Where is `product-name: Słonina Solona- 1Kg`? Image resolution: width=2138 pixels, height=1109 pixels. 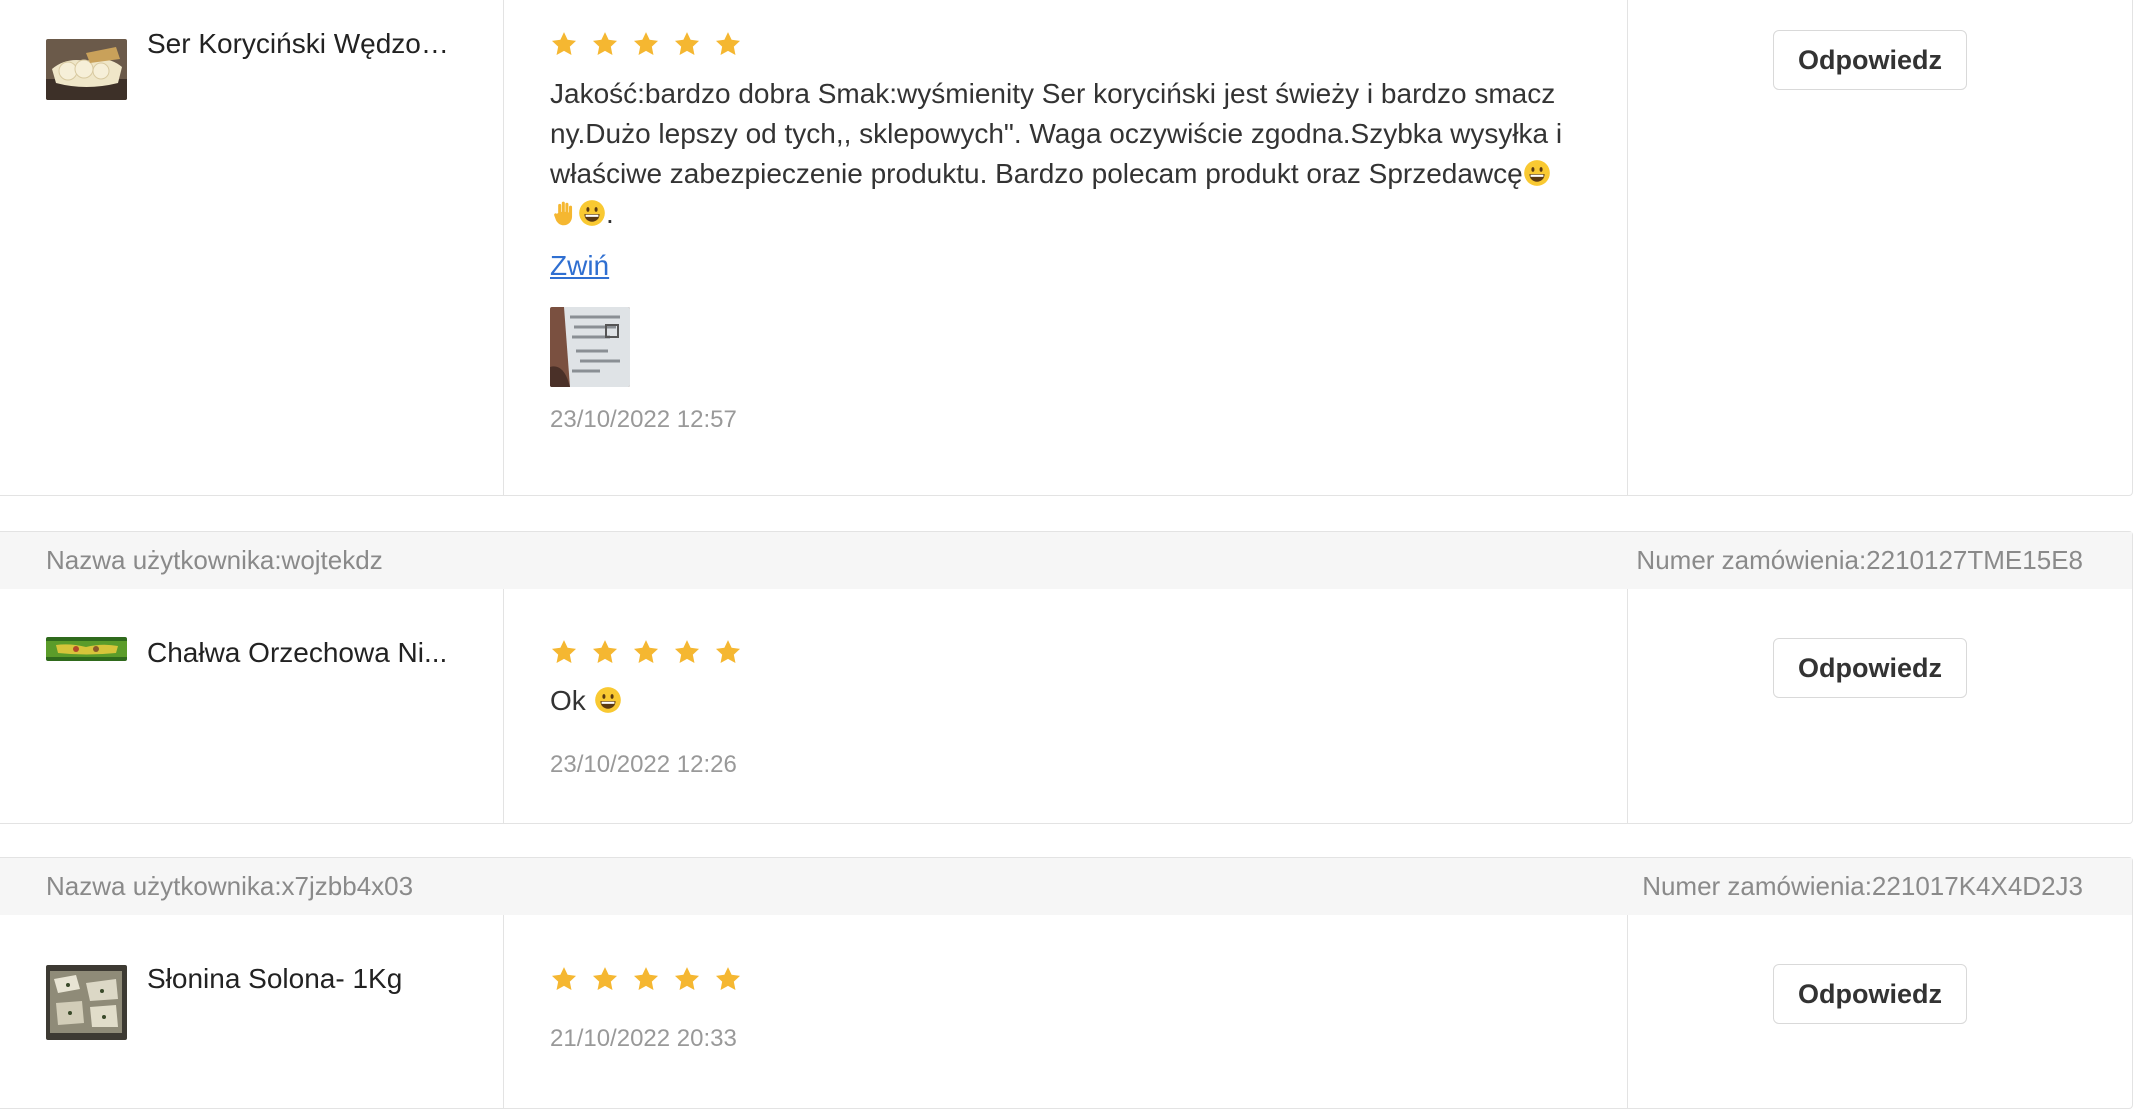
product-name: Słonina Solona- 1Kg is located at coordinates (302, 979).